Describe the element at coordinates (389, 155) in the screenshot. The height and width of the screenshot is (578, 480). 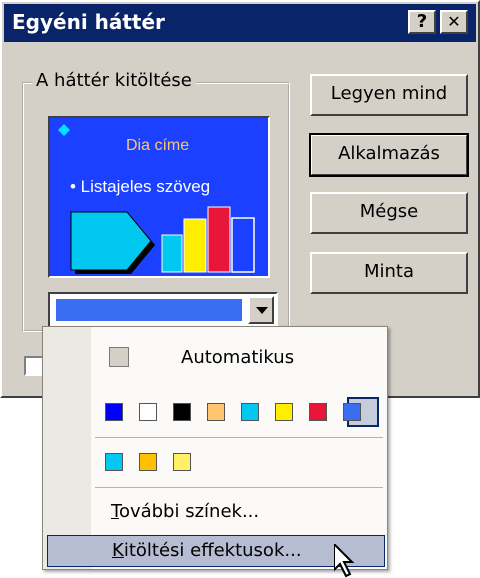
I see `apply-button: Alkalmazás` at that location.